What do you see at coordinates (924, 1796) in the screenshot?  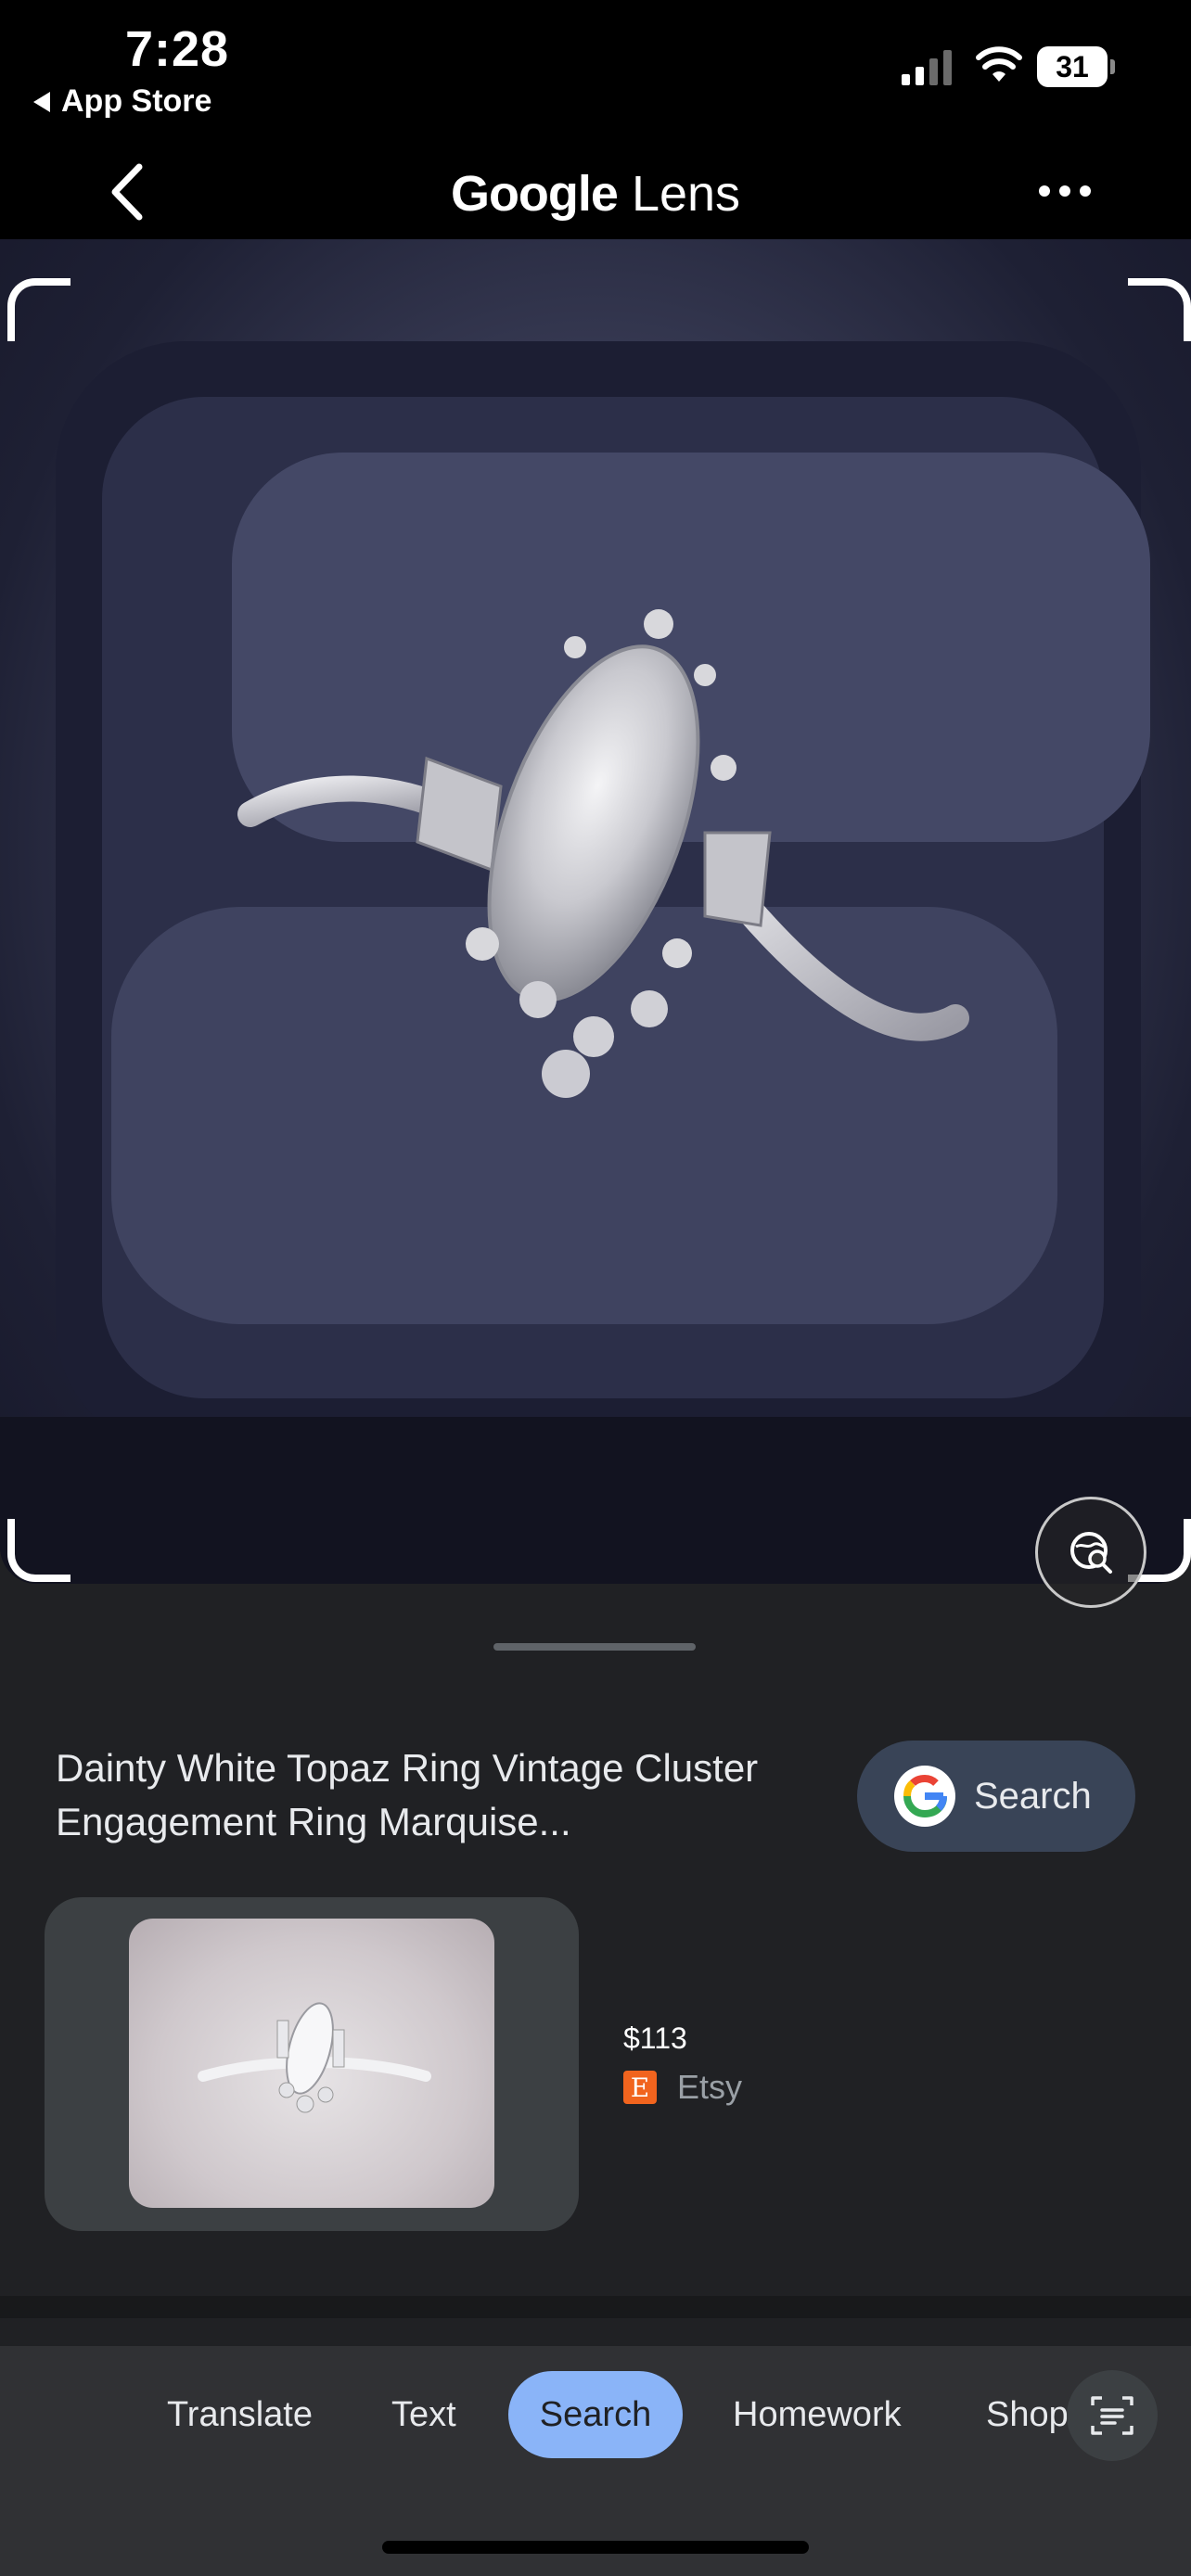 I see `google-g-icon` at bounding box center [924, 1796].